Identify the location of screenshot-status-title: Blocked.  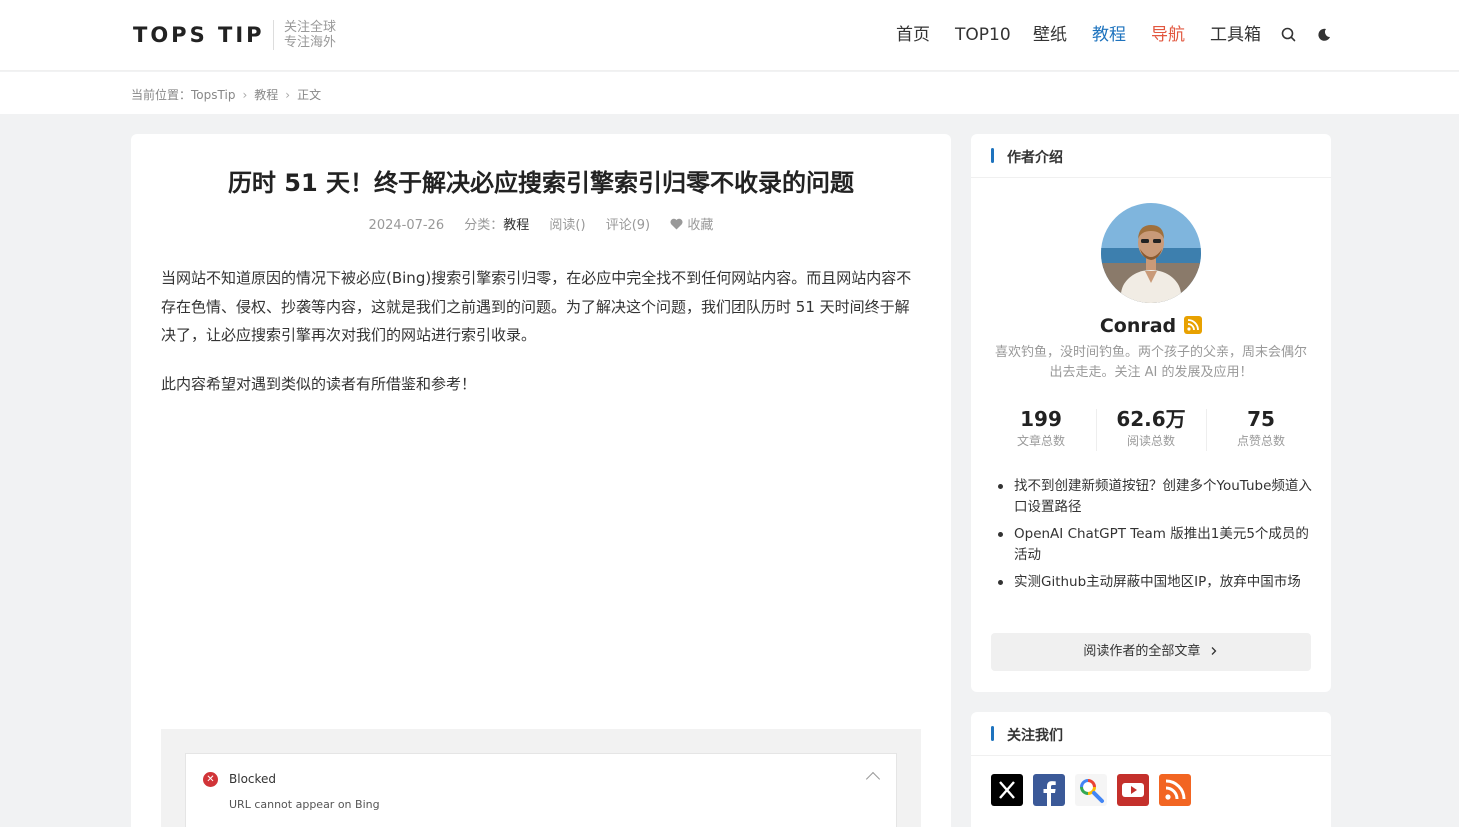
(253, 779).